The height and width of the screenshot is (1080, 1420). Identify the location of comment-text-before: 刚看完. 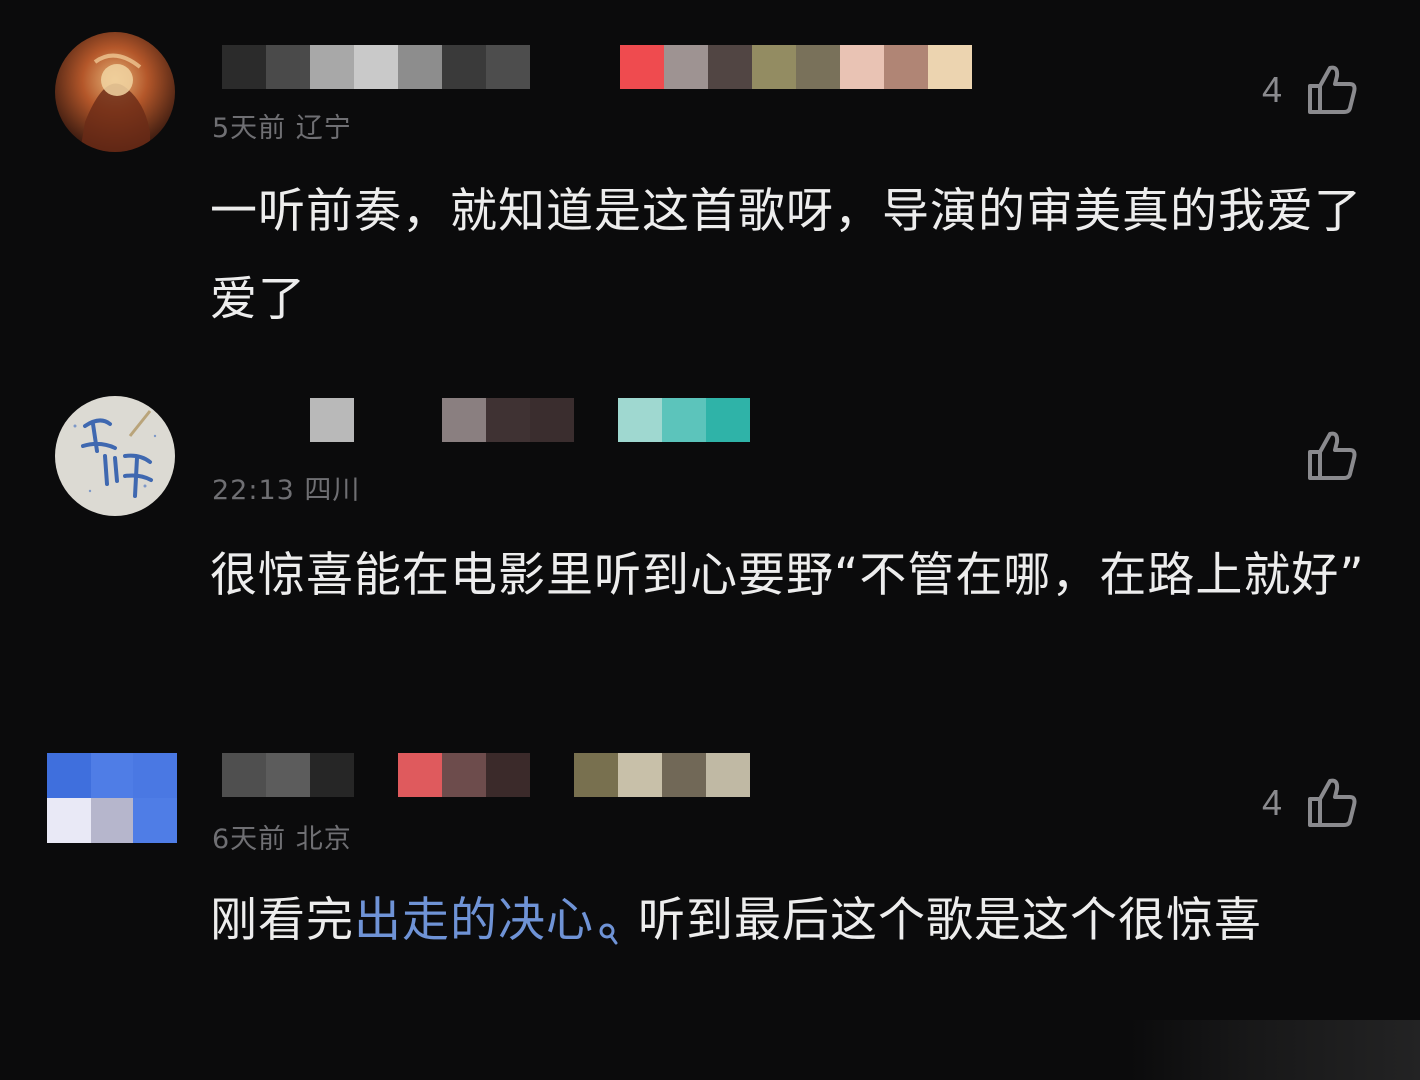
(282, 920).